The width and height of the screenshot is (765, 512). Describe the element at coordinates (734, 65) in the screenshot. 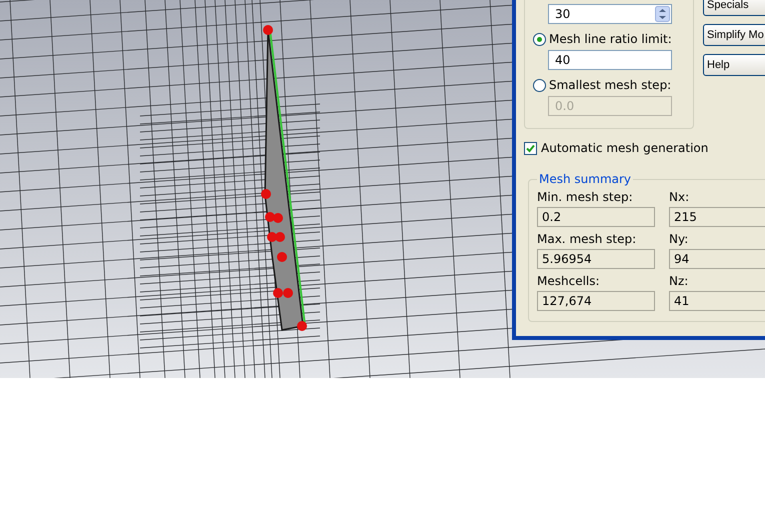

I see `dialog-button: Help` at that location.